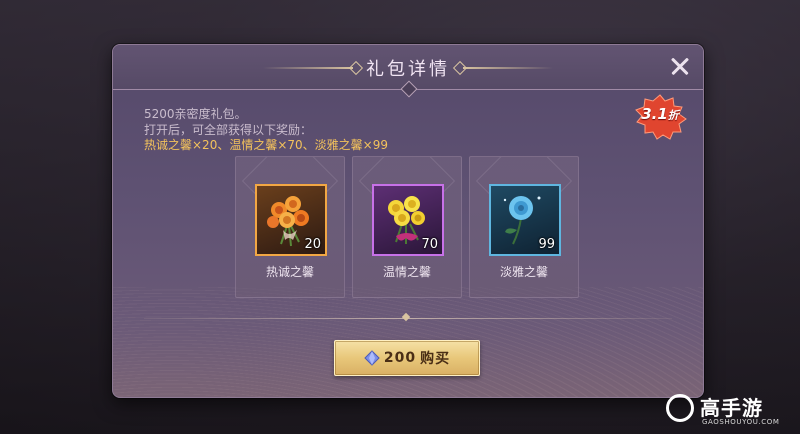 The image size is (800, 434). What do you see at coordinates (372, 358) in the screenshot?
I see `diamond-icon` at bounding box center [372, 358].